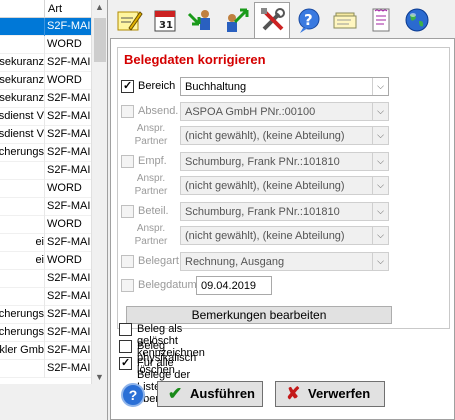  Describe the element at coordinates (284, 261) in the screenshot. I see `belegart-select: Rechnung, Ausgang ⌵` at that location.